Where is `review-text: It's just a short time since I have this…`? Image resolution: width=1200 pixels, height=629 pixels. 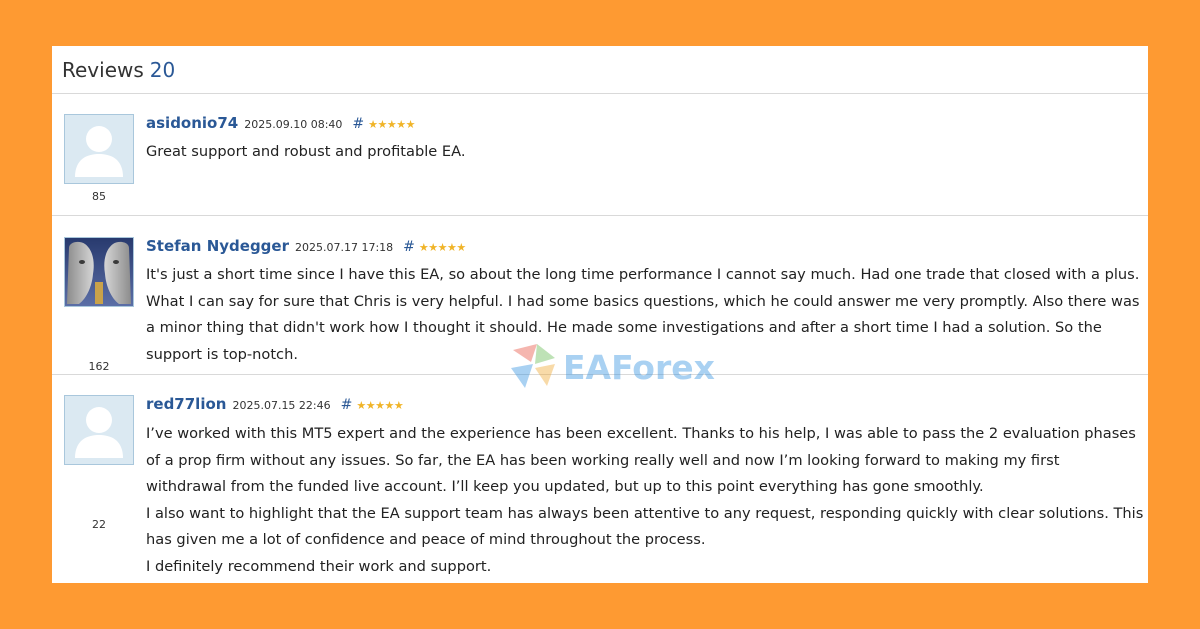
review-text: It's just a short time since I have this… is located at coordinates (645, 315).